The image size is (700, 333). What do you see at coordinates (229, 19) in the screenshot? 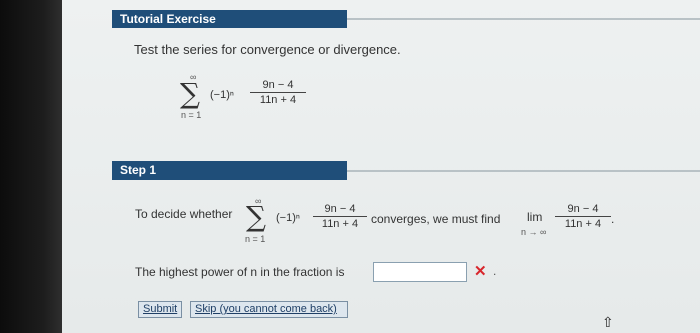
I see `tutorial-header: Tutorial Exercise` at bounding box center [229, 19].